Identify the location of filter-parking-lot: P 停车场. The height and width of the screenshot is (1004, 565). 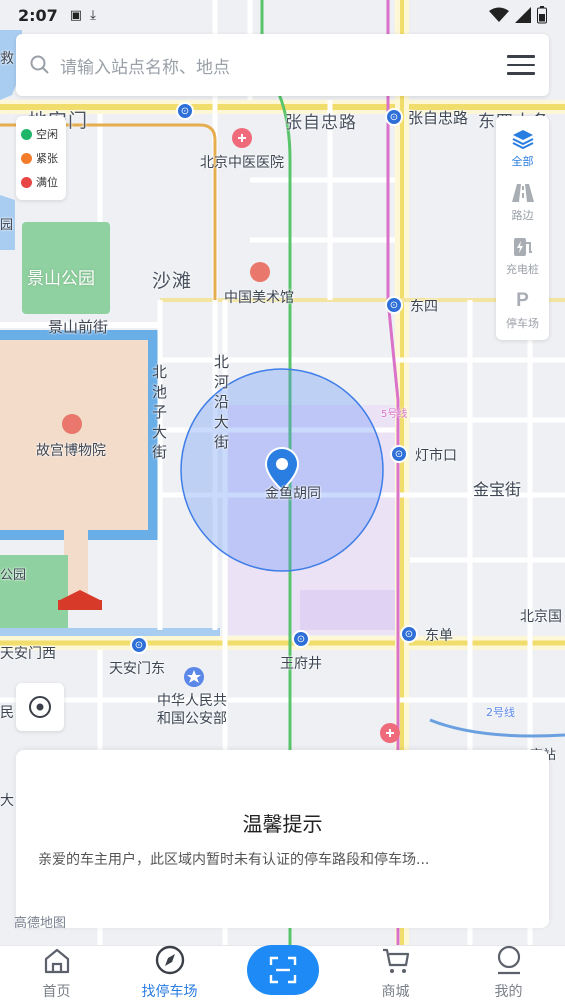
(522, 311).